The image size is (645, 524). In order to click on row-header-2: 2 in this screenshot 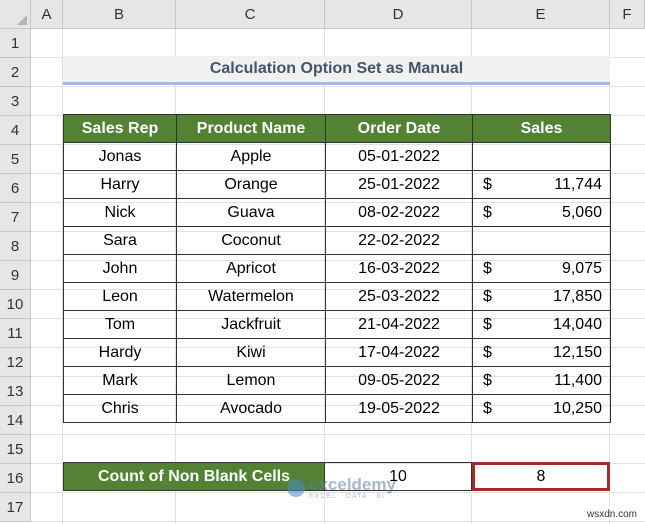, I will do `click(15, 72)`.